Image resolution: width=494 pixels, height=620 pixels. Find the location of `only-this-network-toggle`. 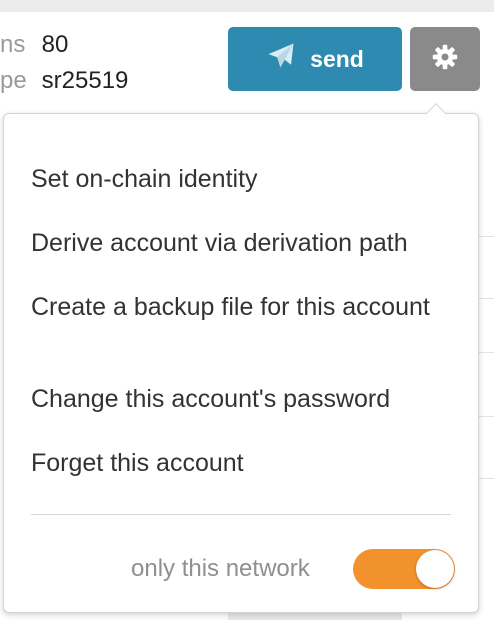

only-this-network-toggle is located at coordinates (404, 569).